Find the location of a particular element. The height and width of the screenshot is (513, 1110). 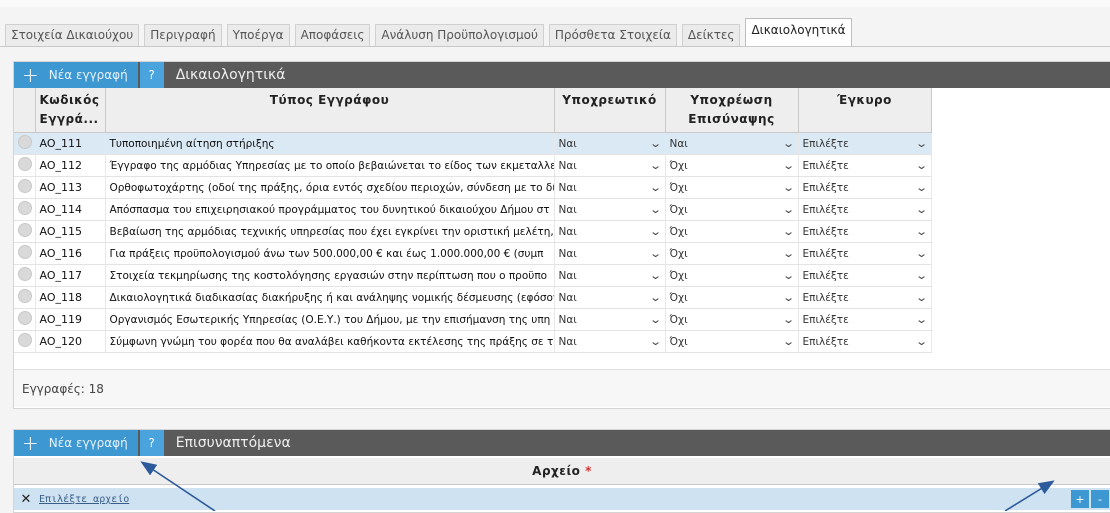

plus-icon: + is located at coordinates (30, 443).